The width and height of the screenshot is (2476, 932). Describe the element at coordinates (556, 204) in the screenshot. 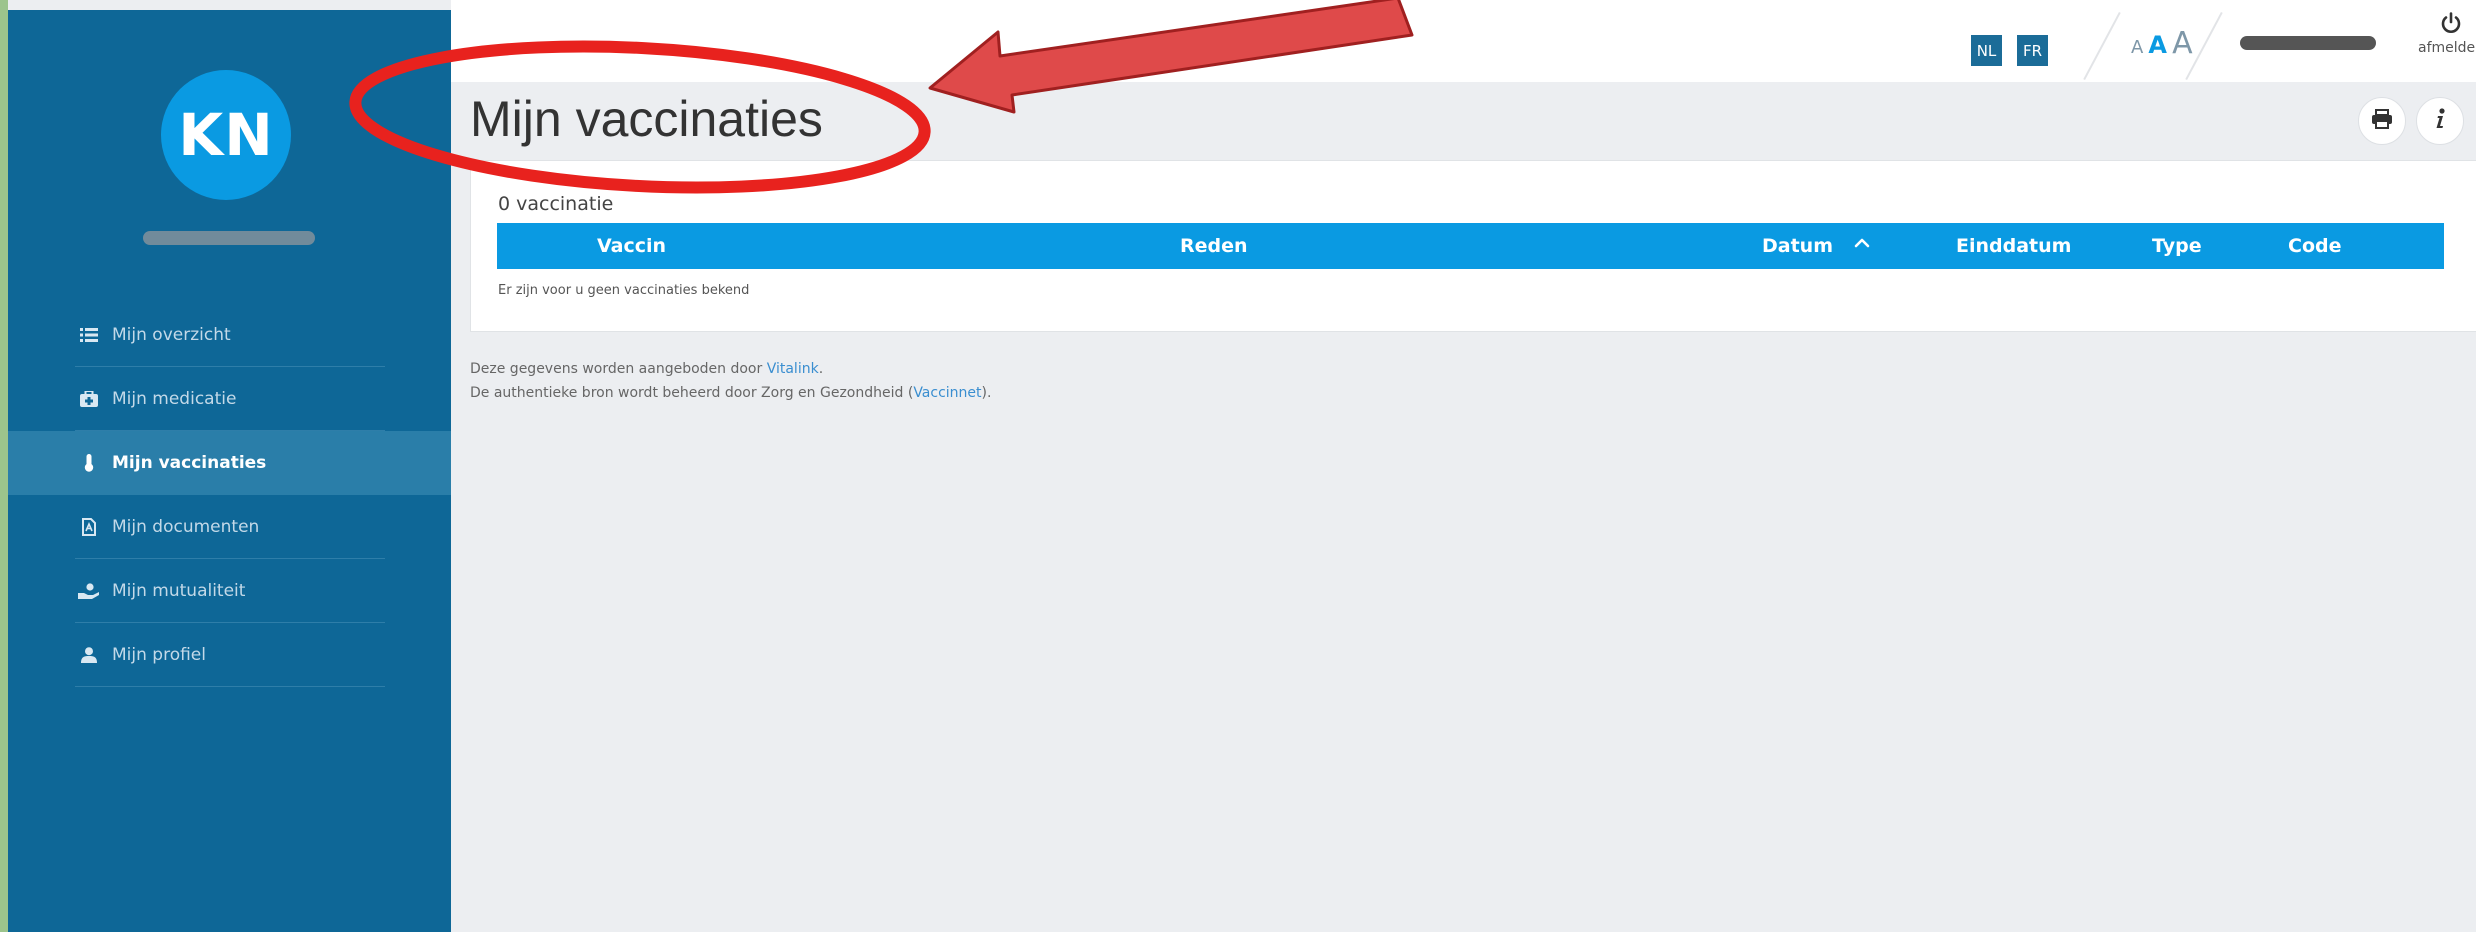

I see `vaccination-count: 0 vaccinatie` at that location.